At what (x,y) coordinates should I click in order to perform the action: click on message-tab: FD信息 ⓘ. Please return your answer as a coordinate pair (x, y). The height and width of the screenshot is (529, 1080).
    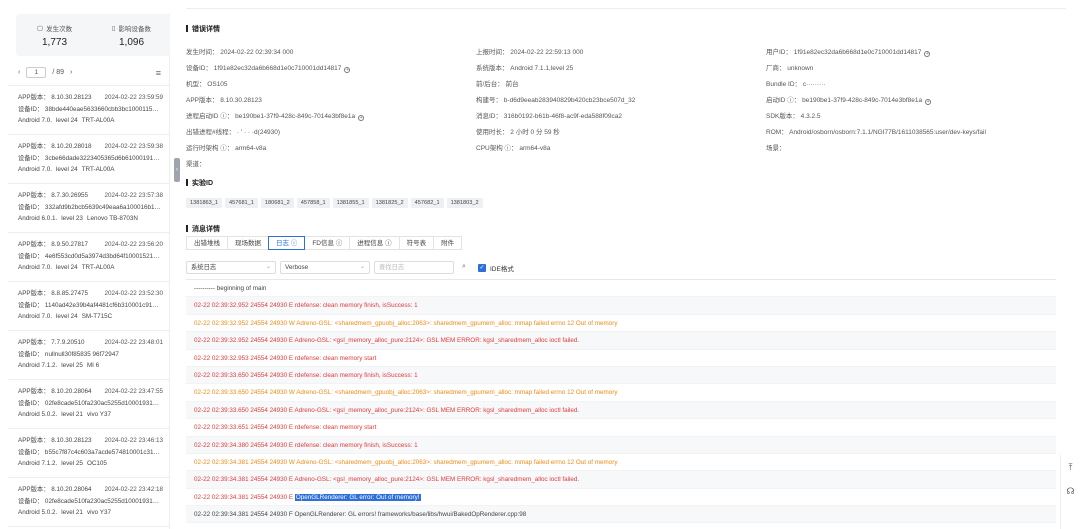
    Looking at the image, I should click on (327, 243).